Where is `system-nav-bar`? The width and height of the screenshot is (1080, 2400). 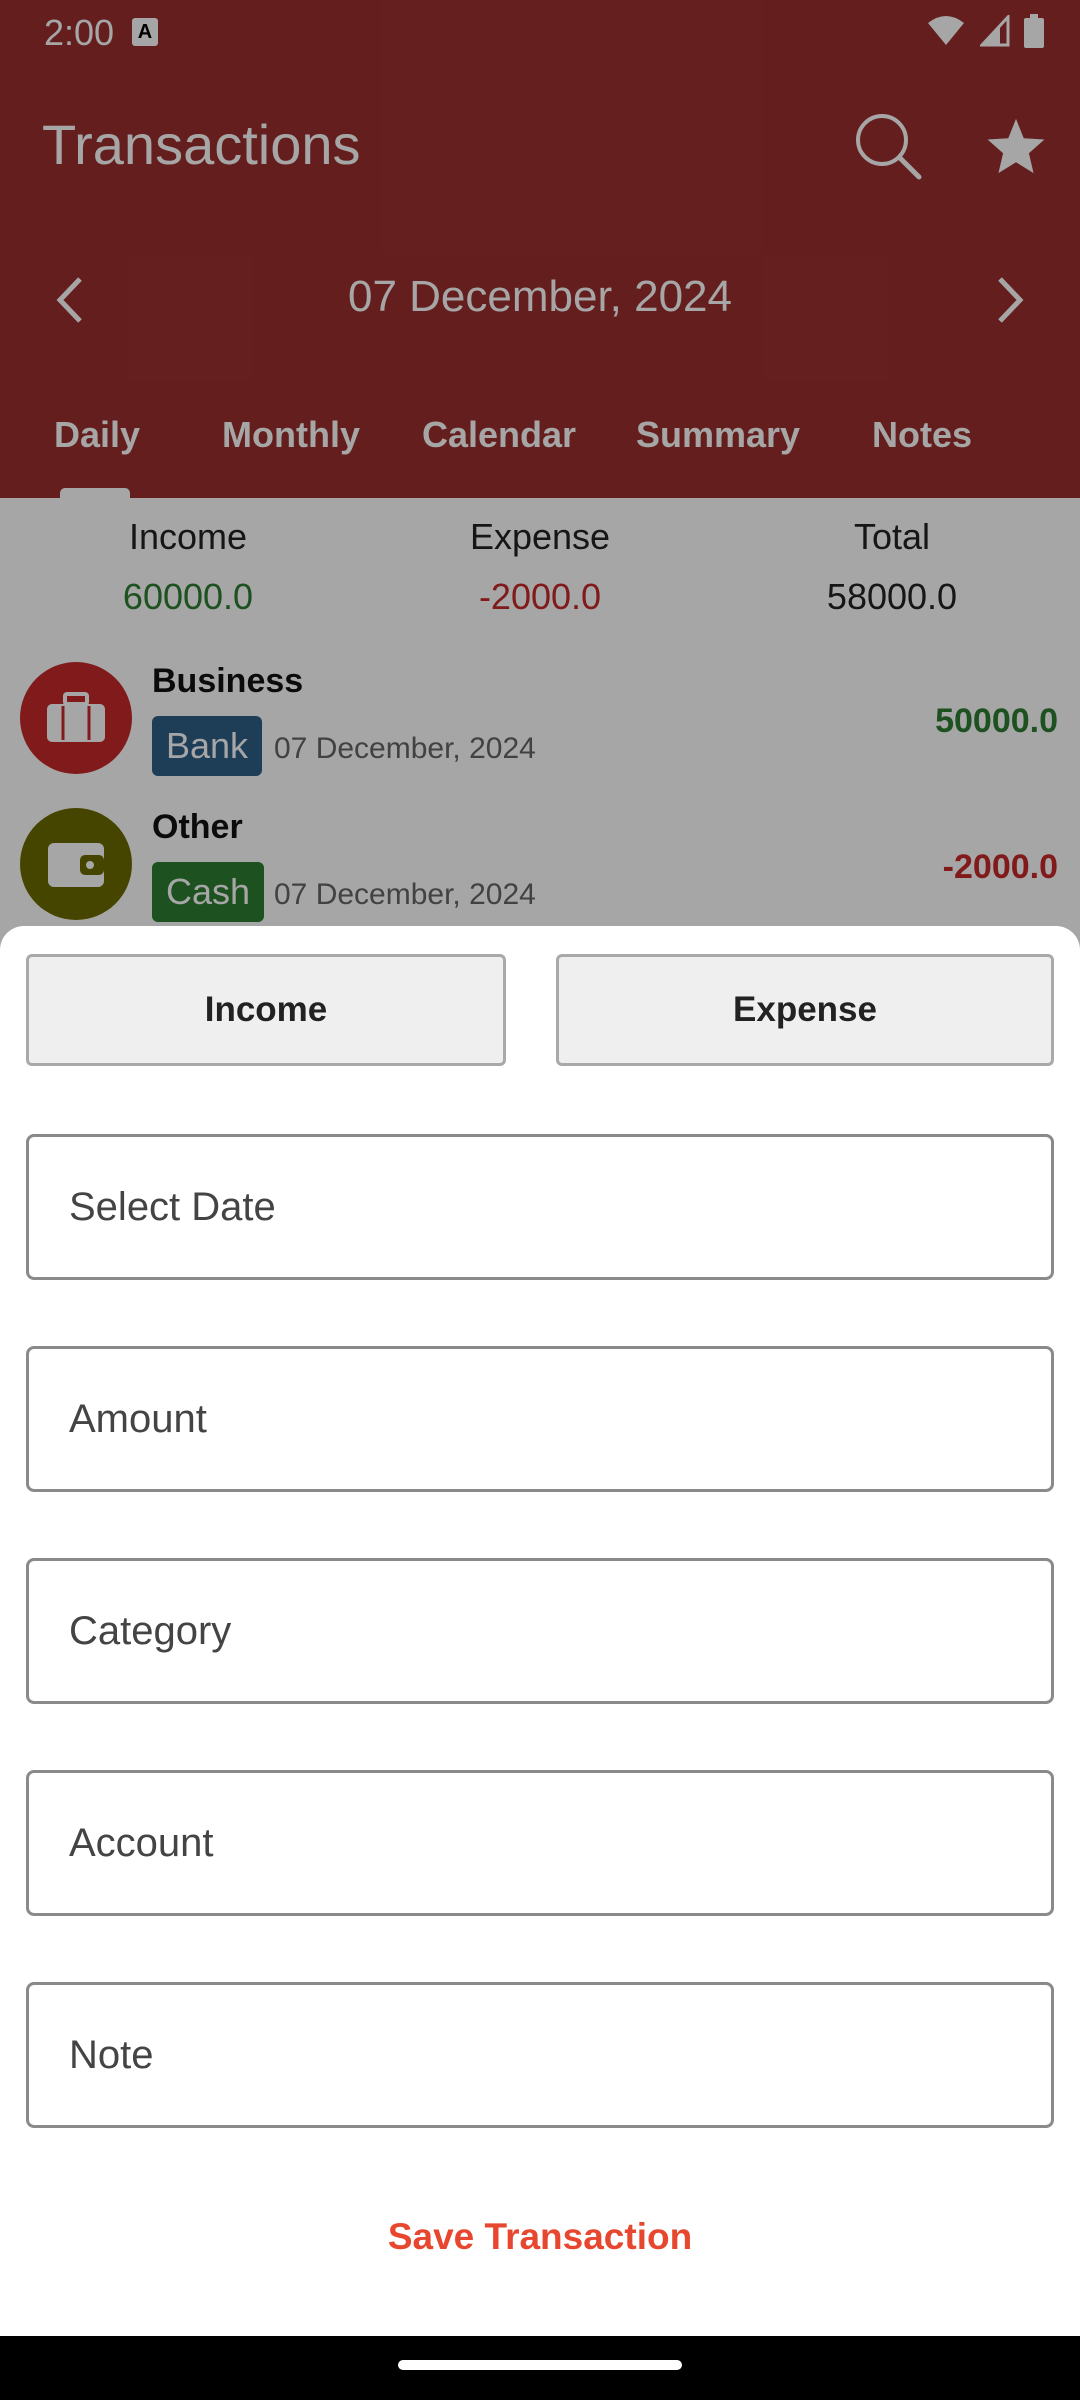 system-nav-bar is located at coordinates (540, 2368).